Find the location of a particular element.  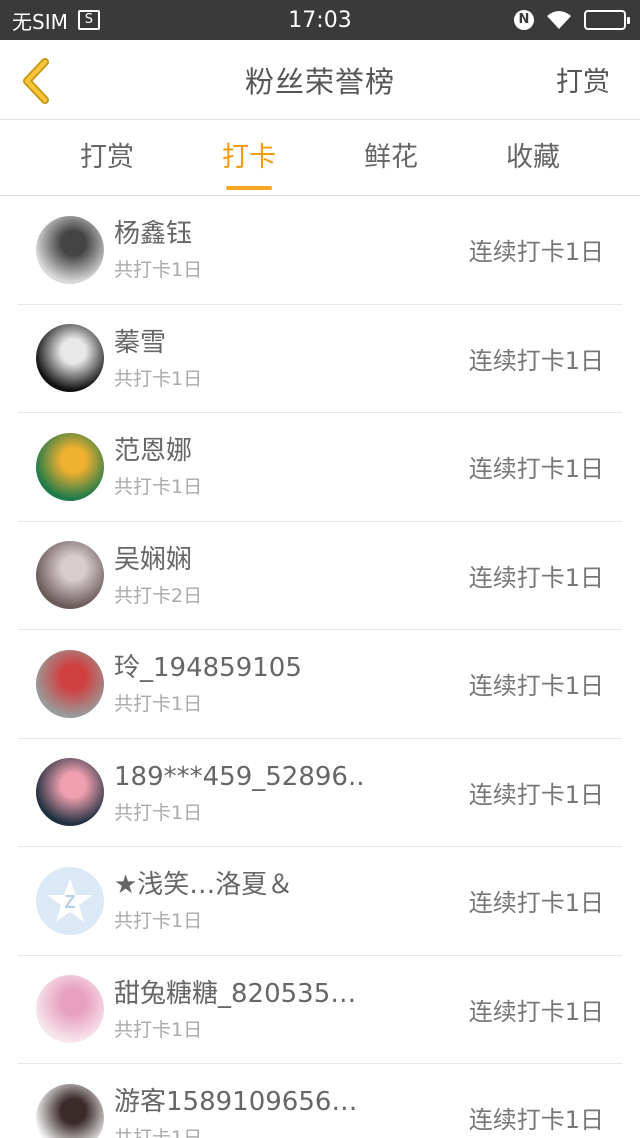

total-checkin: 共打卡2日 is located at coordinates (158, 595).